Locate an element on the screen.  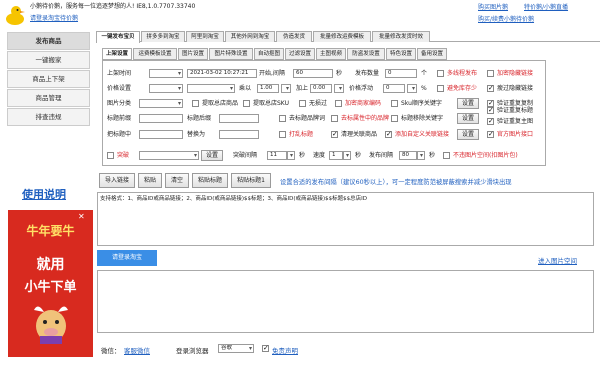
subtab-backup: 备用设置 is located at coordinates (432, 54).